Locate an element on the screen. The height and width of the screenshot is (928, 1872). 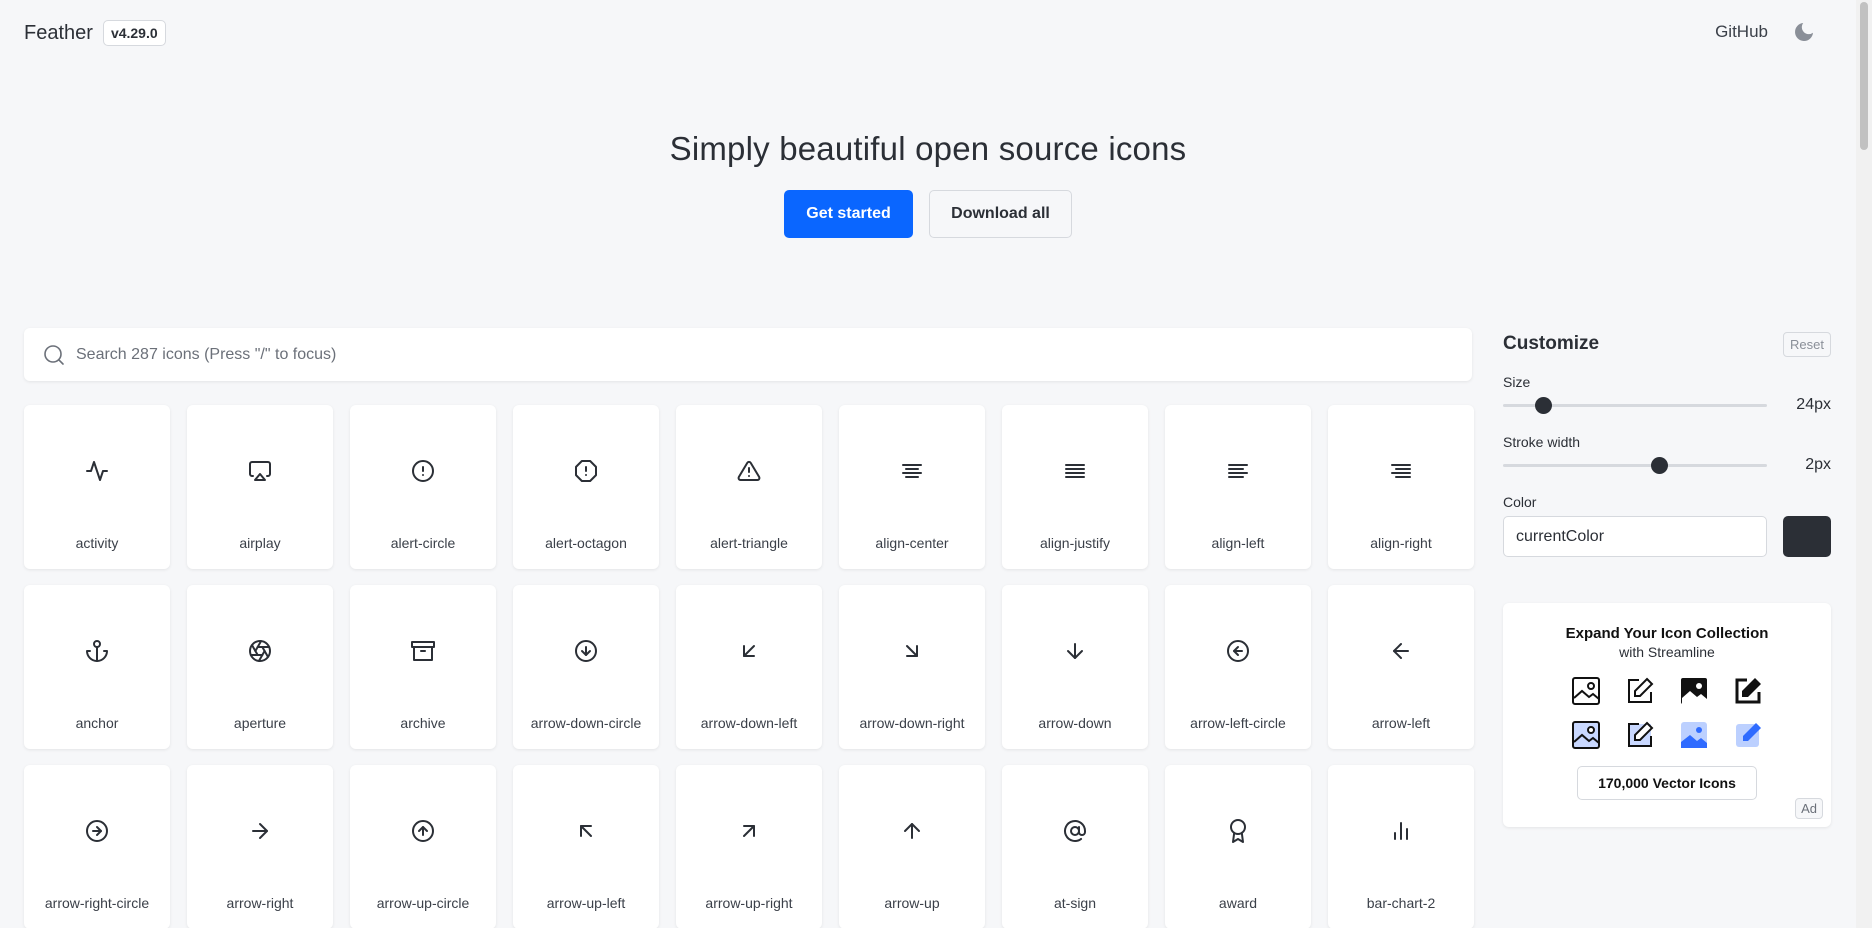
brand: Feather v4.29.0 is located at coordinates (95, 33).